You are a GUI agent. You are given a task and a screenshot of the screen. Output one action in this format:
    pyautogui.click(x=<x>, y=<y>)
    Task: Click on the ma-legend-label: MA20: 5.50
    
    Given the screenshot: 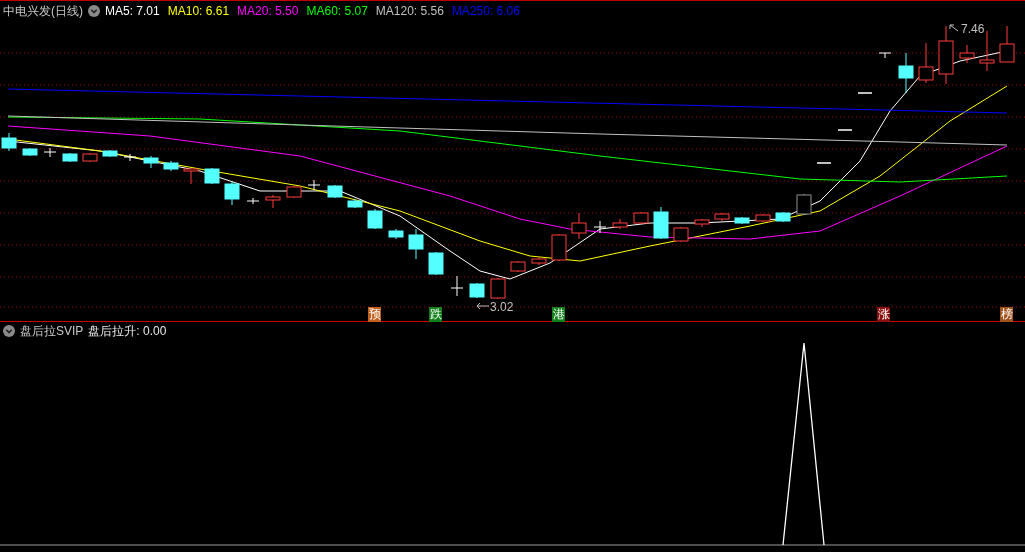 What is the action you would take?
    pyautogui.click(x=268, y=11)
    